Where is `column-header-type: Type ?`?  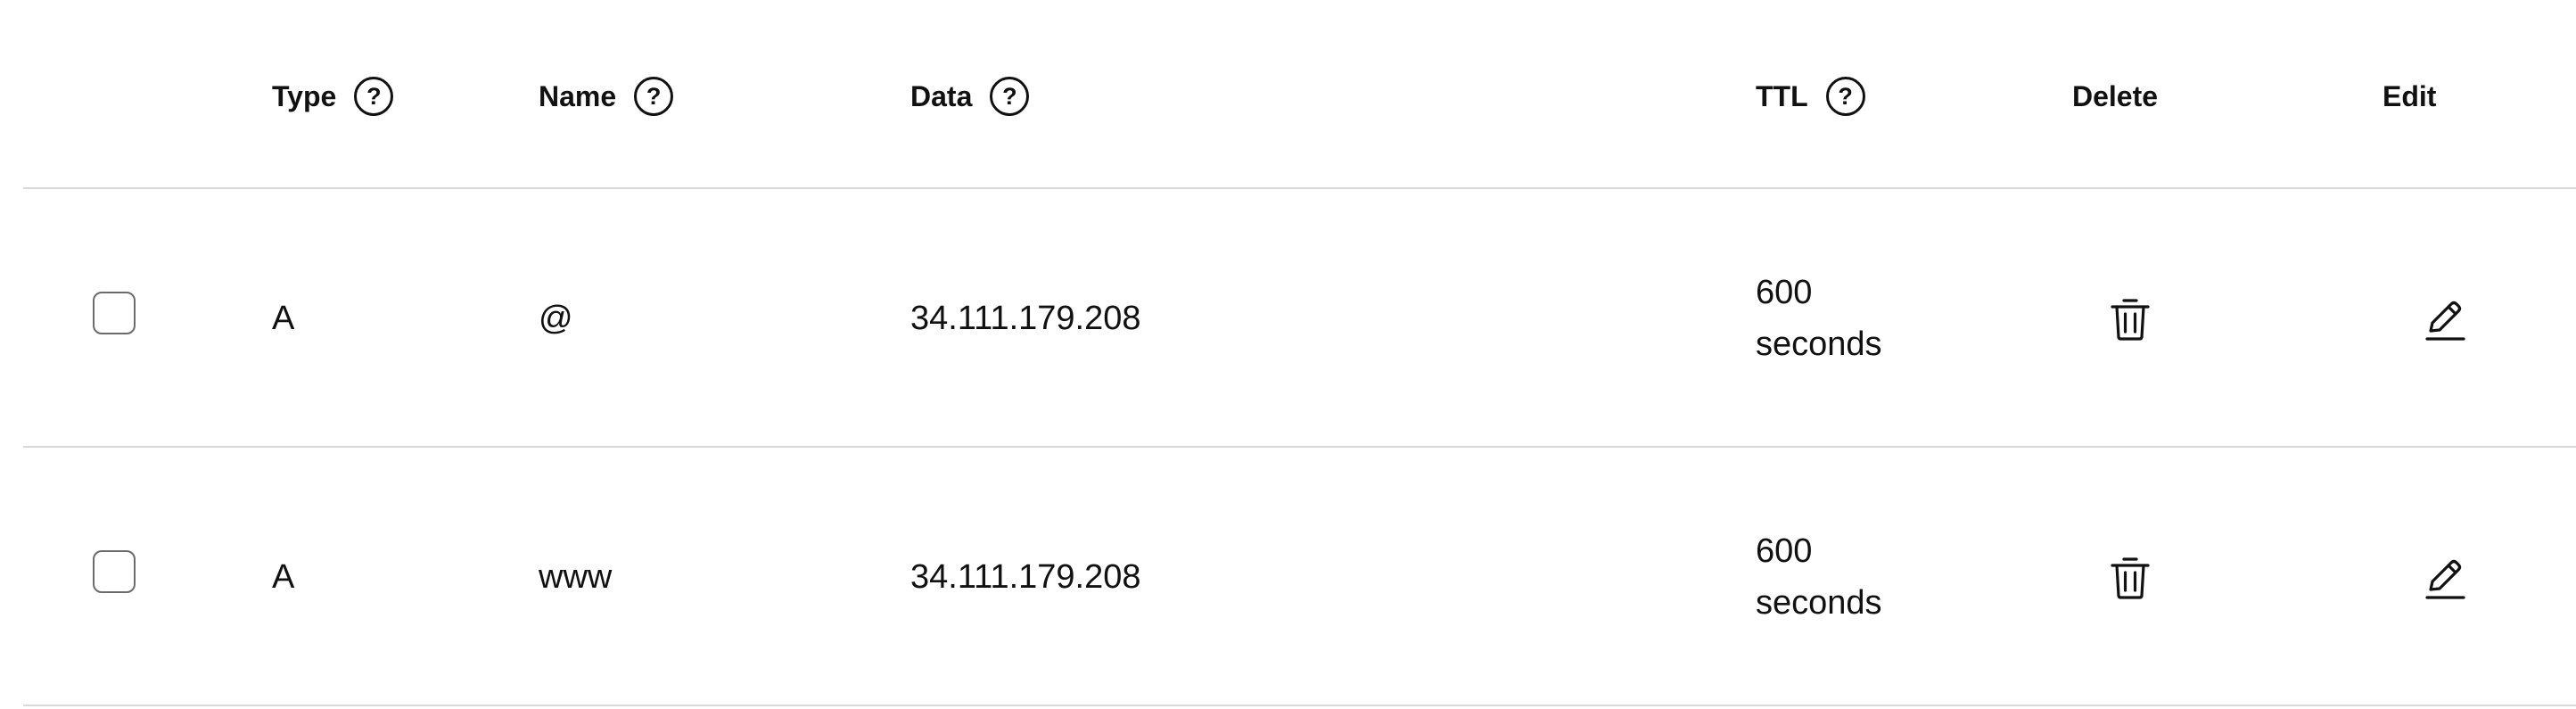 column-header-type: Type ? is located at coordinates (333, 96).